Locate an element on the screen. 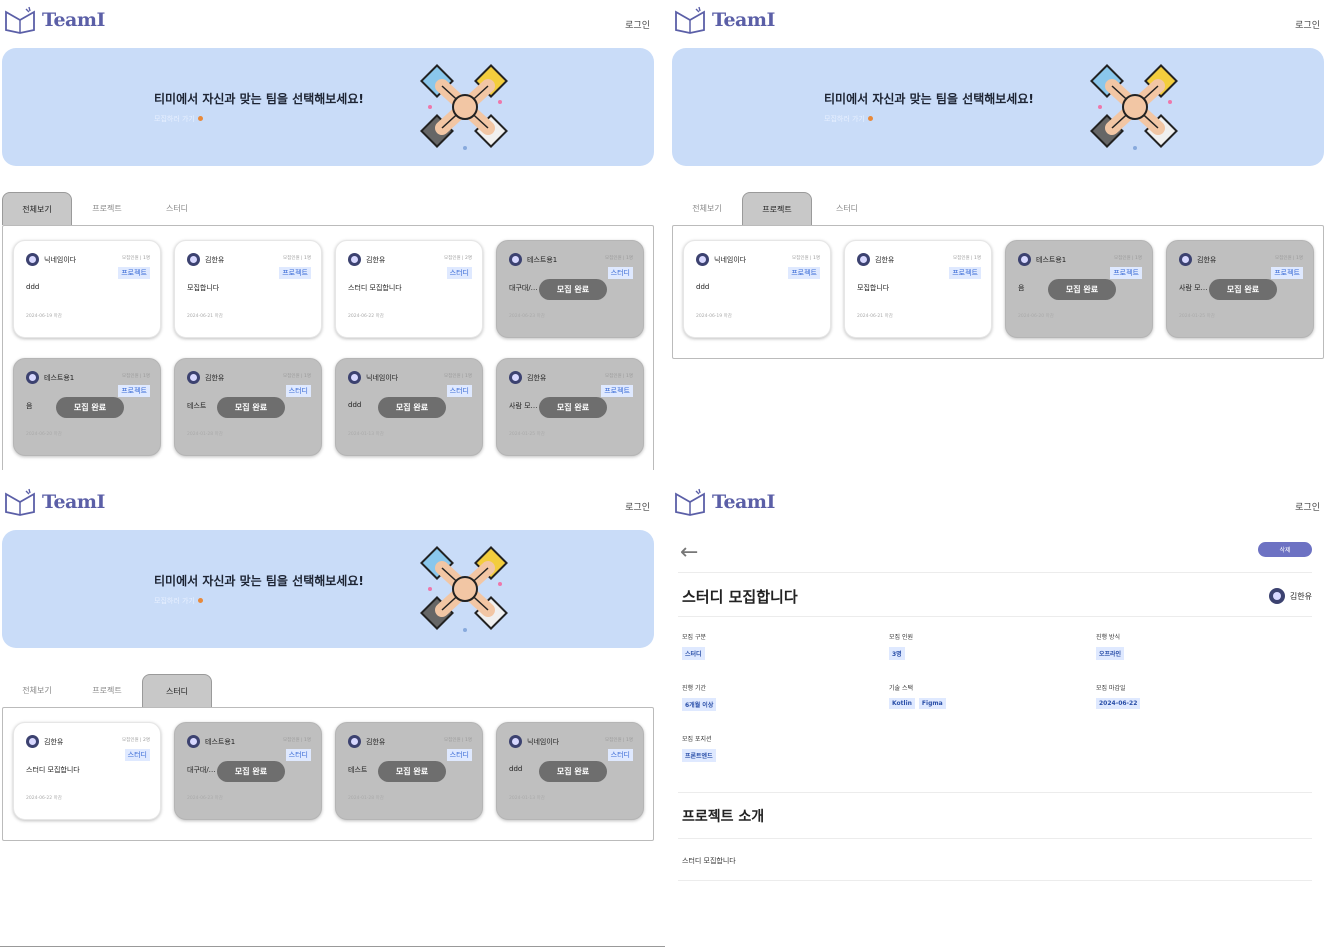 Image resolution: width=1330 pixels, height=949 pixels. deadline-date: 2024-06-22 마감 is located at coordinates (366, 316).